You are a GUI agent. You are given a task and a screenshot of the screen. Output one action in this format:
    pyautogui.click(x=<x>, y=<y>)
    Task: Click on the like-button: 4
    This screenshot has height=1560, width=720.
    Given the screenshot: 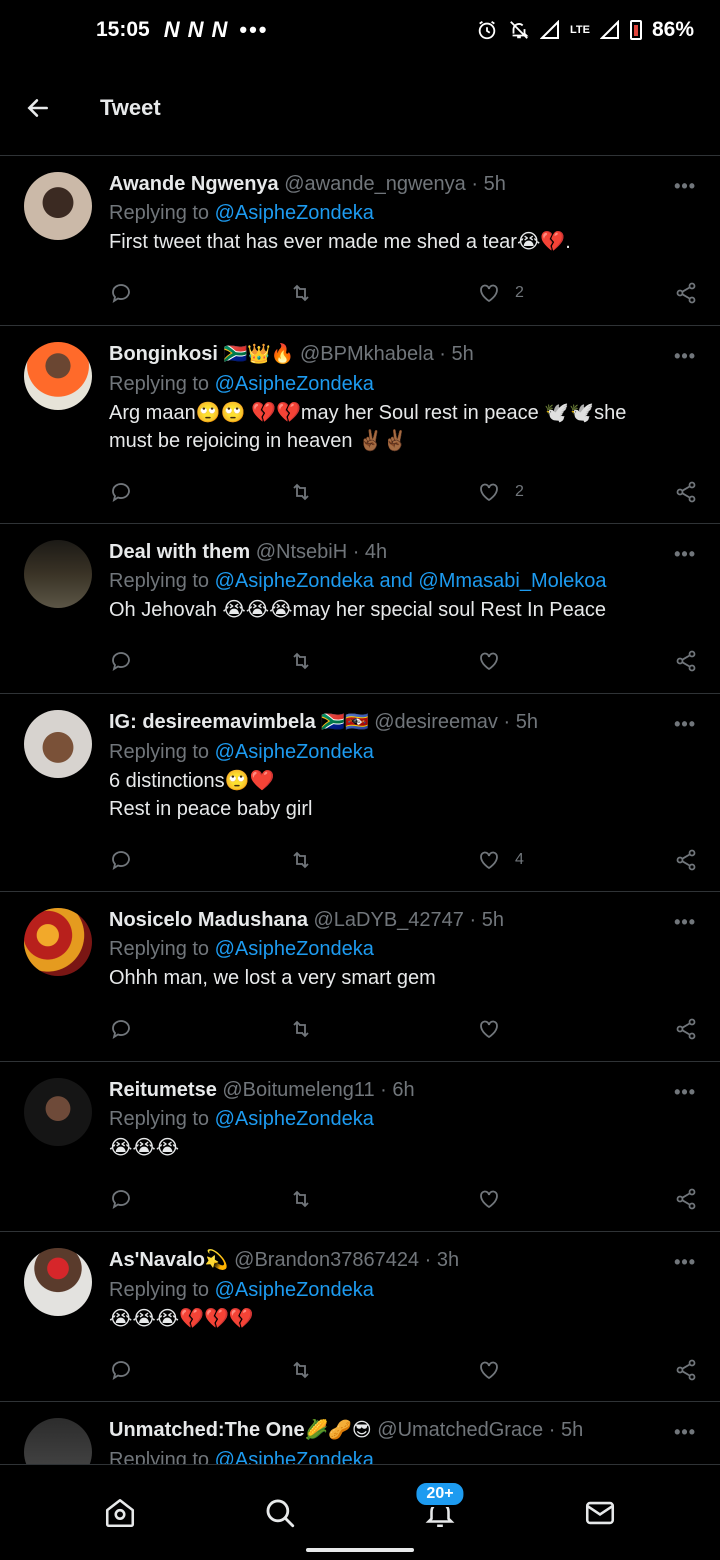 What is the action you would take?
    pyautogui.click(x=500, y=860)
    